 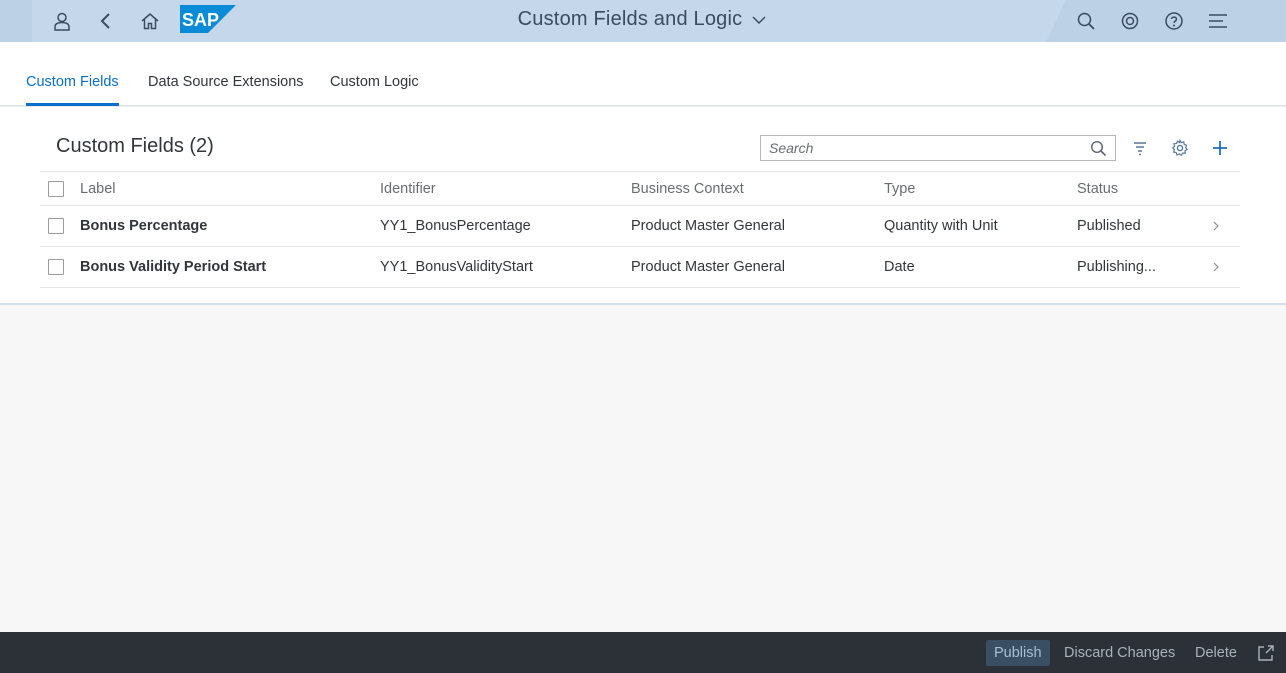 What do you see at coordinates (173, 267) in the screenshot?
I see `field-label: Bonus Validity Period Start` at bounding box center [173, 267].